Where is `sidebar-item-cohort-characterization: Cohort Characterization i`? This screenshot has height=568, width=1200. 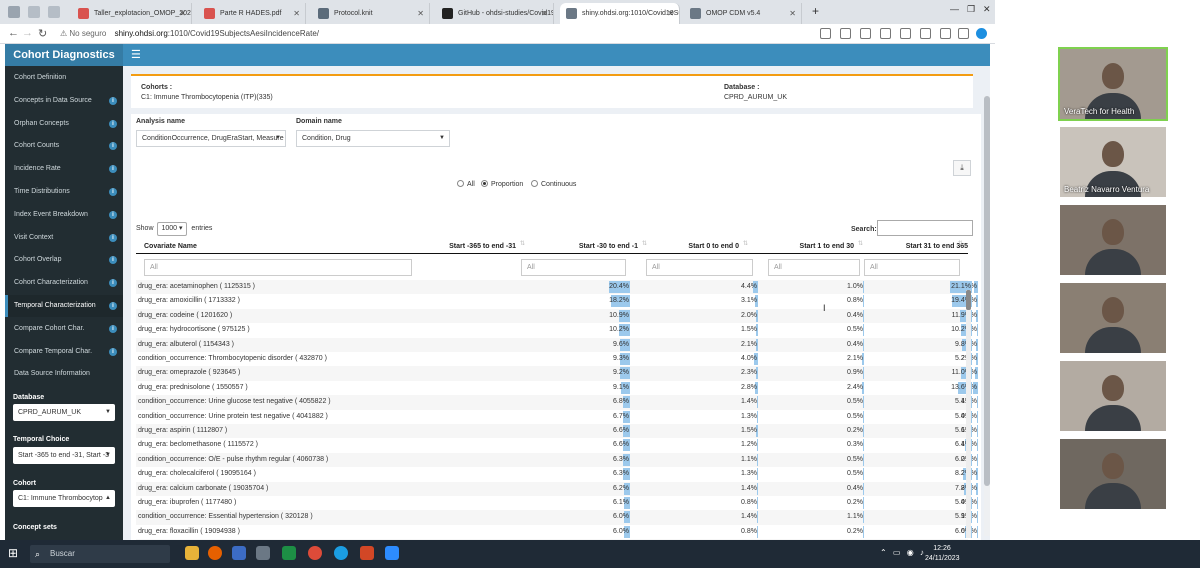
sidebar-item-cohort-characterization: Cohort Characterization i is located at coordinates (64, 283).